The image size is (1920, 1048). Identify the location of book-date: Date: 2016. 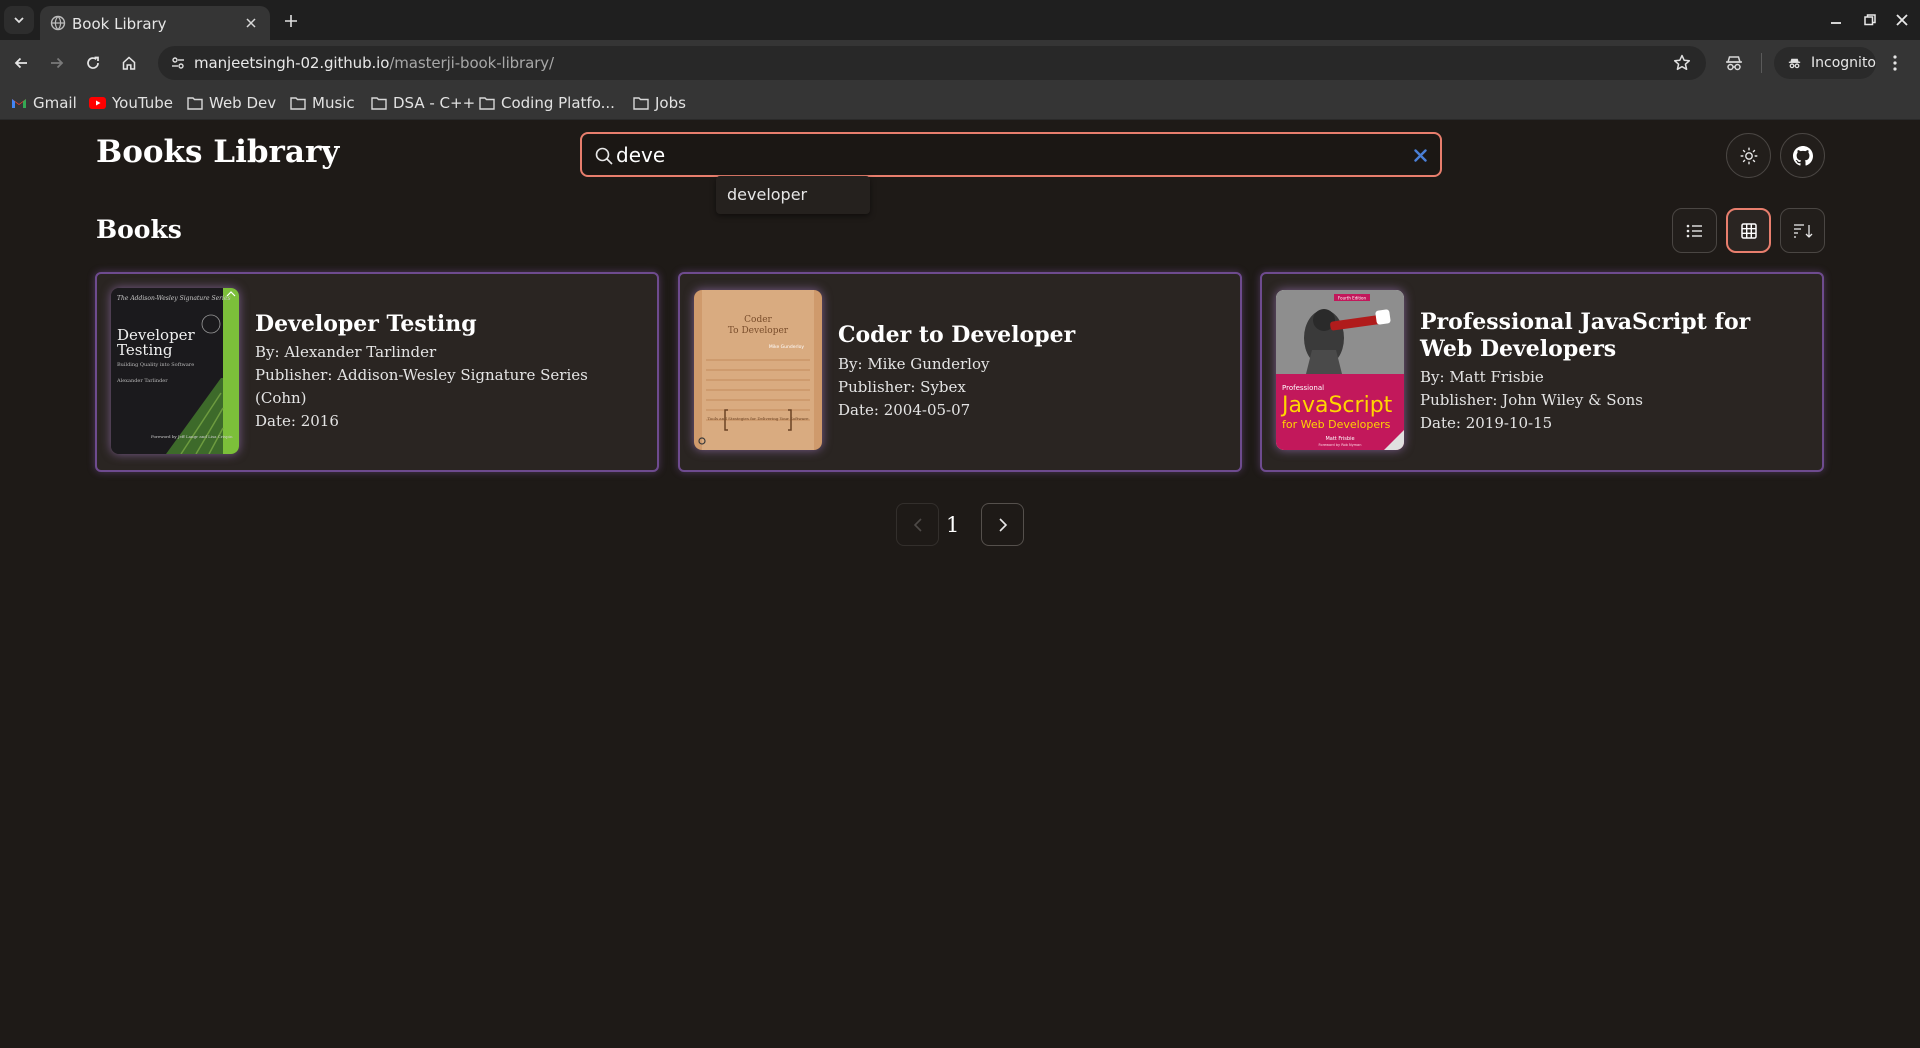
(297, 421).